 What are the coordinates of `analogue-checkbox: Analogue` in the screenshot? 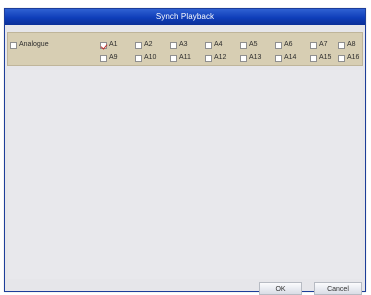 It's located at (29, 45).